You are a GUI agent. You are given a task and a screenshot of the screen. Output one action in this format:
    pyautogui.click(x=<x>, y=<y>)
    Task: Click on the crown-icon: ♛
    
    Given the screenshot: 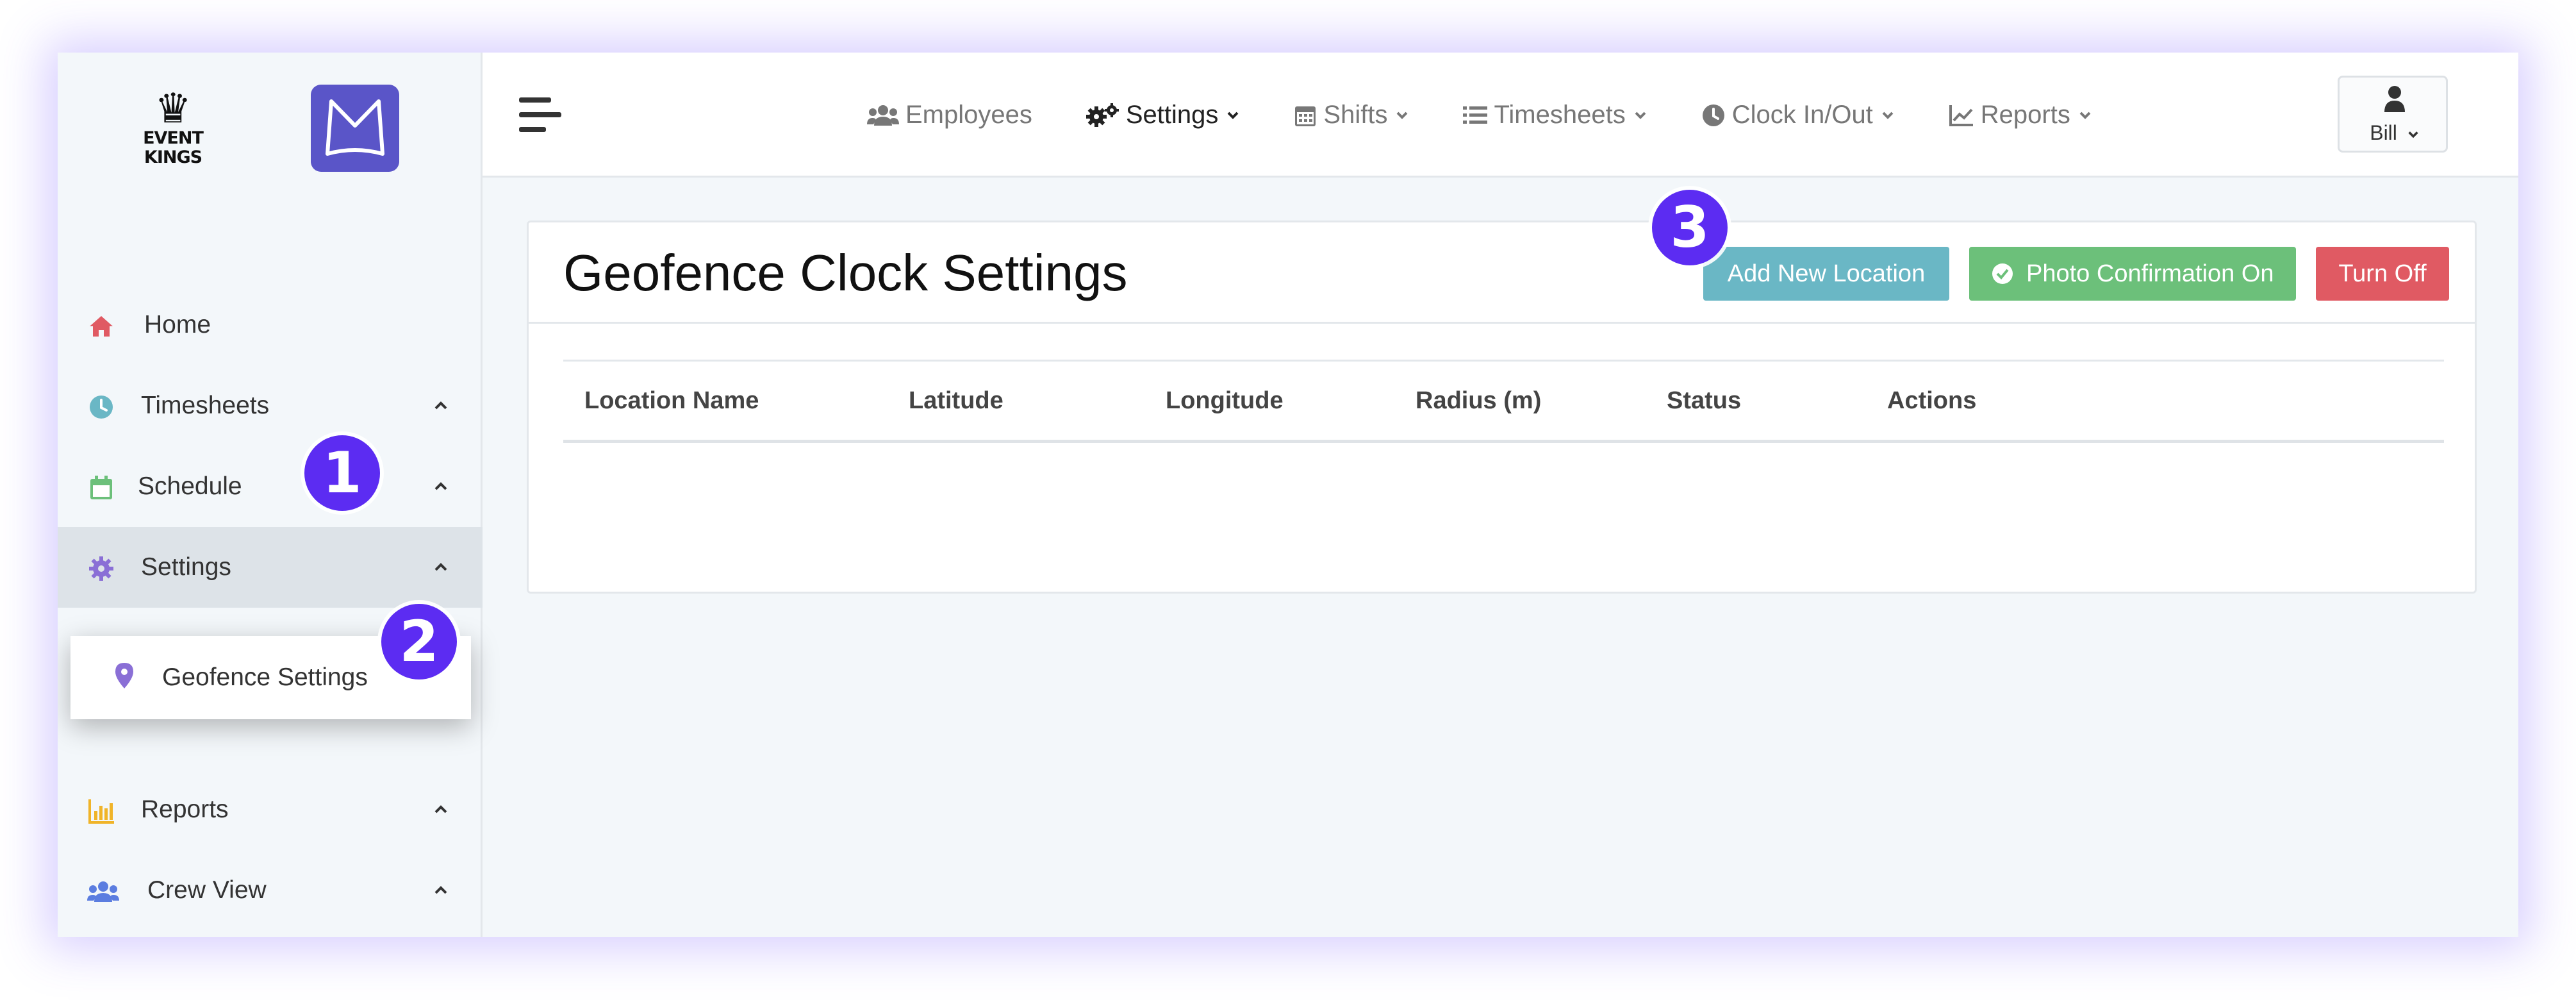 What is the action you would take?
    pyautogui.click(x=173, y=108)
    